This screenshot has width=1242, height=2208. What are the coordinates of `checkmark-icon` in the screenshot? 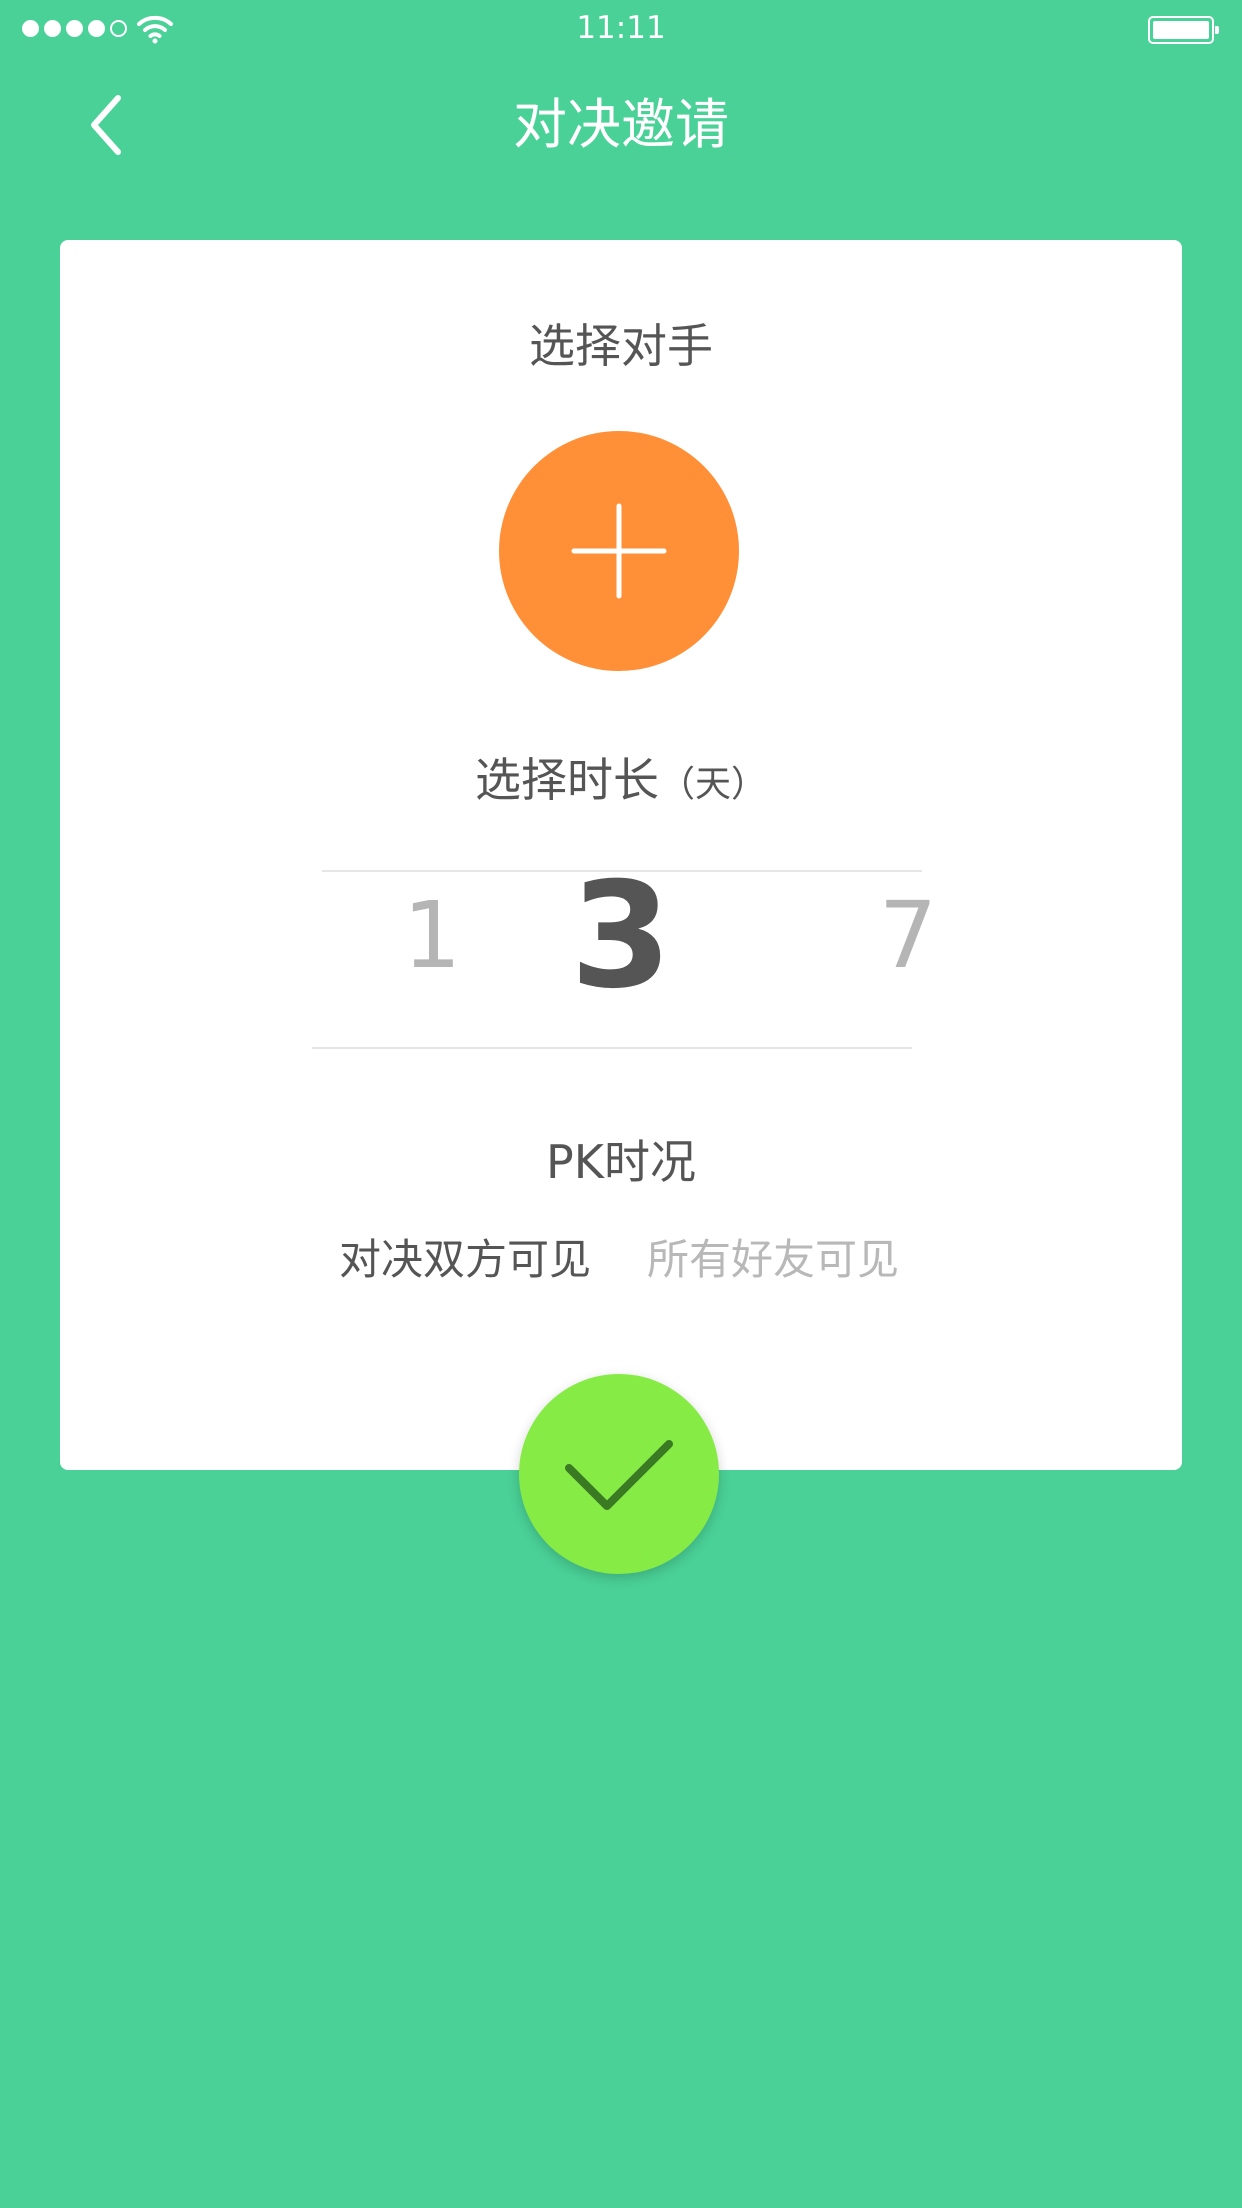 It's located at (619, 1475).